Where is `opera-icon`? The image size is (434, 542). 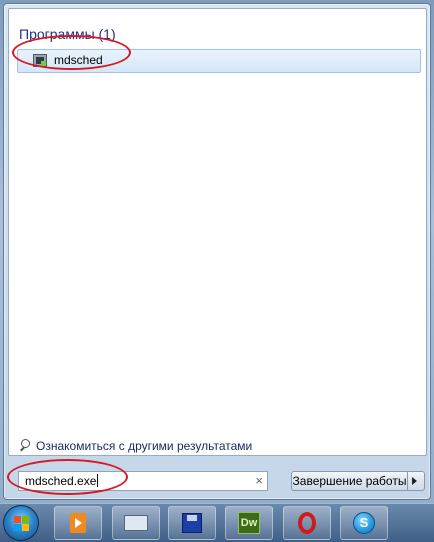 opera-icon is located at coordinates (307, 523).